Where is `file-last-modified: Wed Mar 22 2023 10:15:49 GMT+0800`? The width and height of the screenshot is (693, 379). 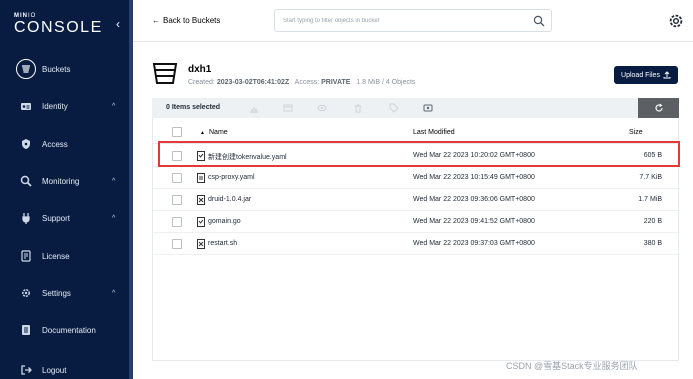 file-last-modified: Wed Mar 22 2023 10:15:49 GMT+0800 is located at coordinates (474, 177).